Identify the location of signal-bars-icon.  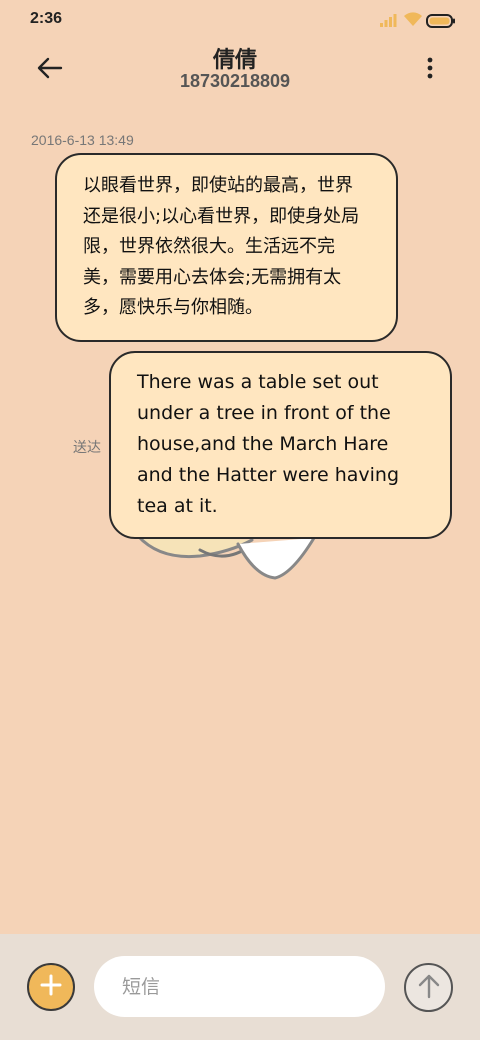
(390, 21).